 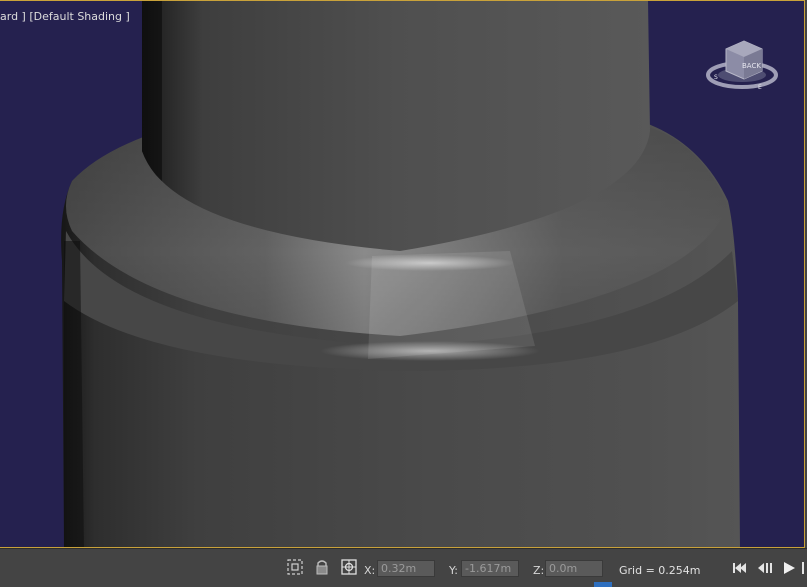 I want to click on viewcube-icon: BACK S E, so click(x=743, y=68).